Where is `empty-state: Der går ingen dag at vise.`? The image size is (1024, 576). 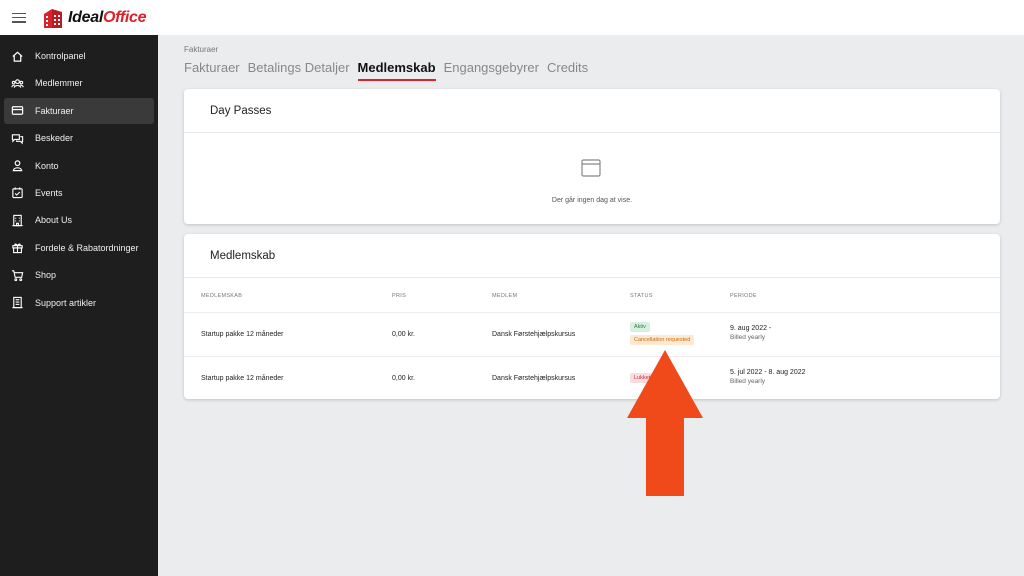 empty-state: Der går ingen dag at vise. is located at coordinates (592, 178).